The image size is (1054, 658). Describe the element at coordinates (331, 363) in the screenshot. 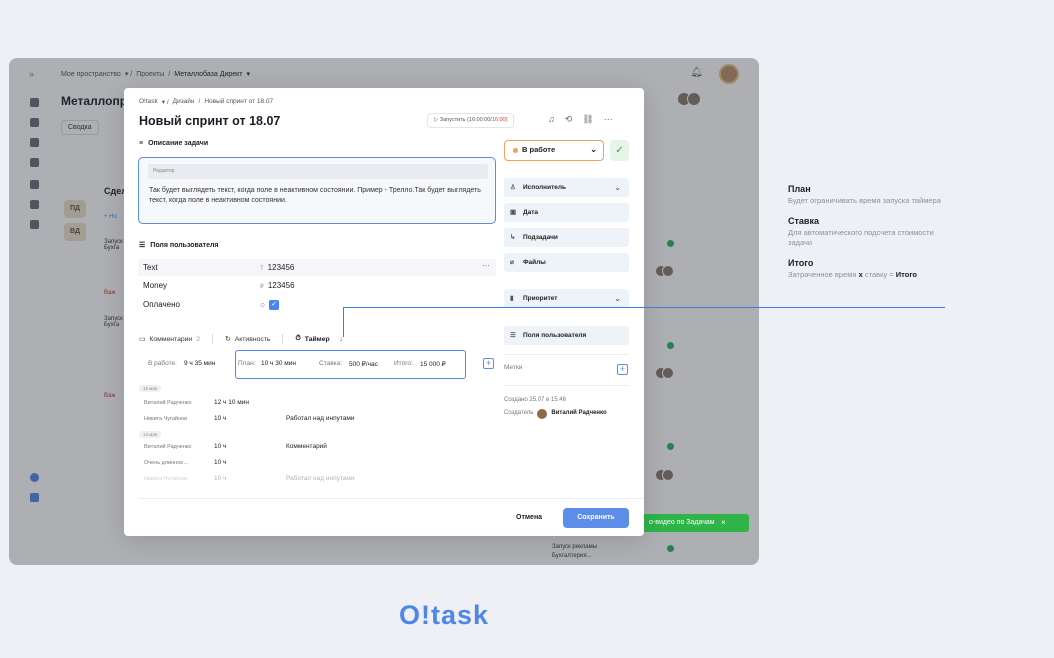

I see `rate-label: Ставка:` at that location.